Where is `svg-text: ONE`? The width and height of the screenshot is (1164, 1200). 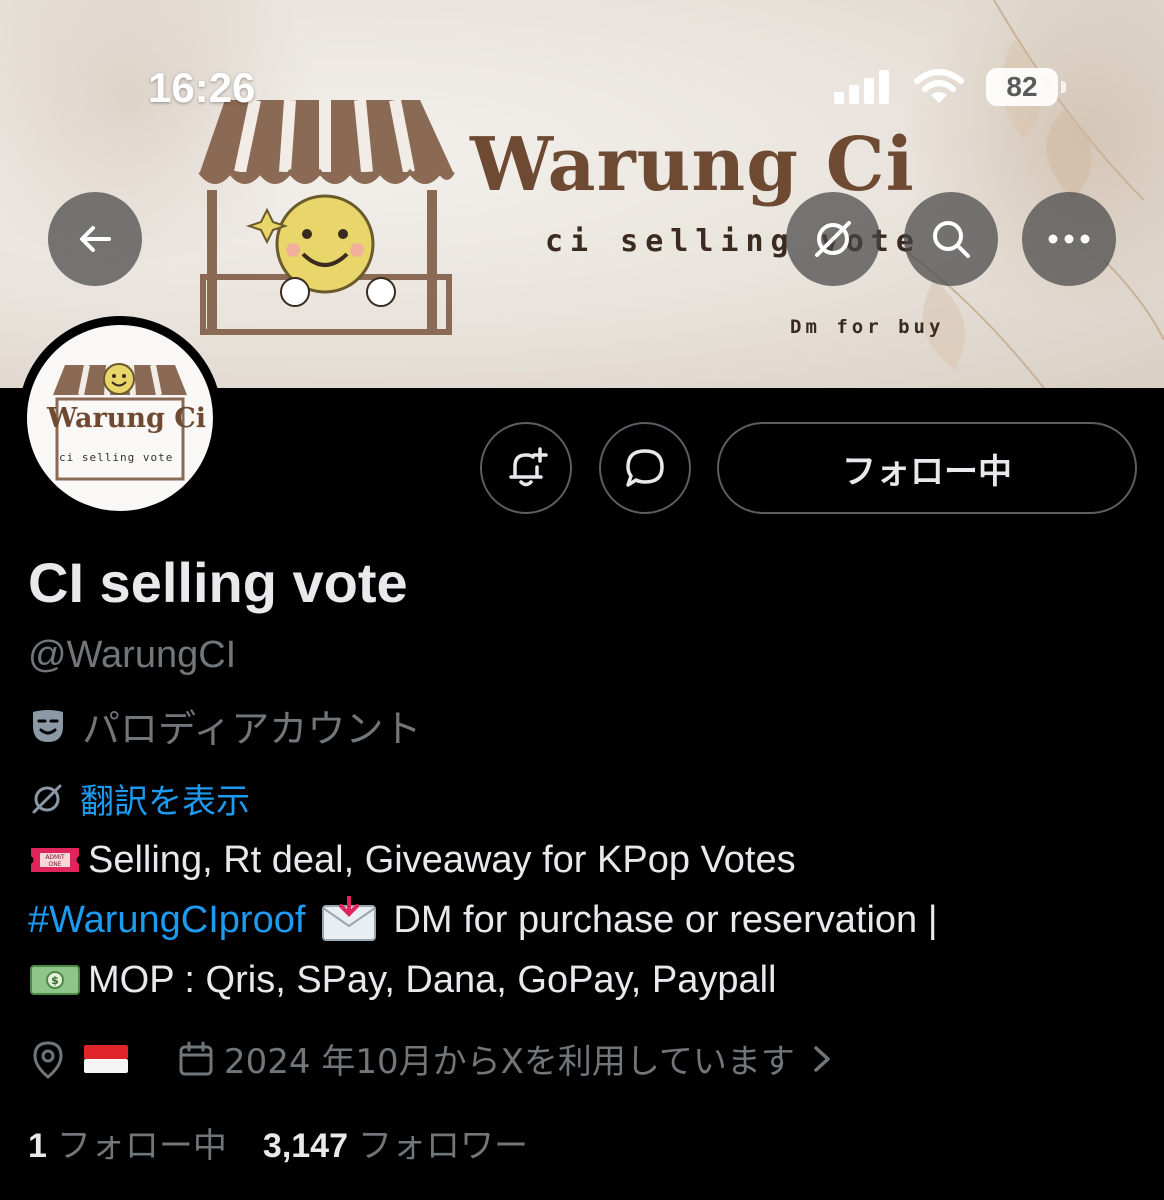 svg-text: ONE is located at coordinates (54, 864).